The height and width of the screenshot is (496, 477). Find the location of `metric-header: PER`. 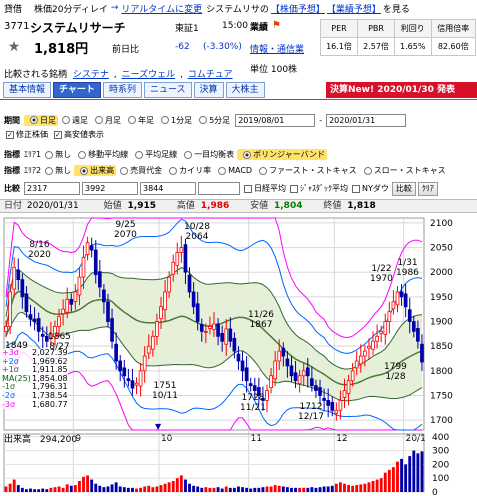

metric-header: PER is located at coordinates (339, 28).